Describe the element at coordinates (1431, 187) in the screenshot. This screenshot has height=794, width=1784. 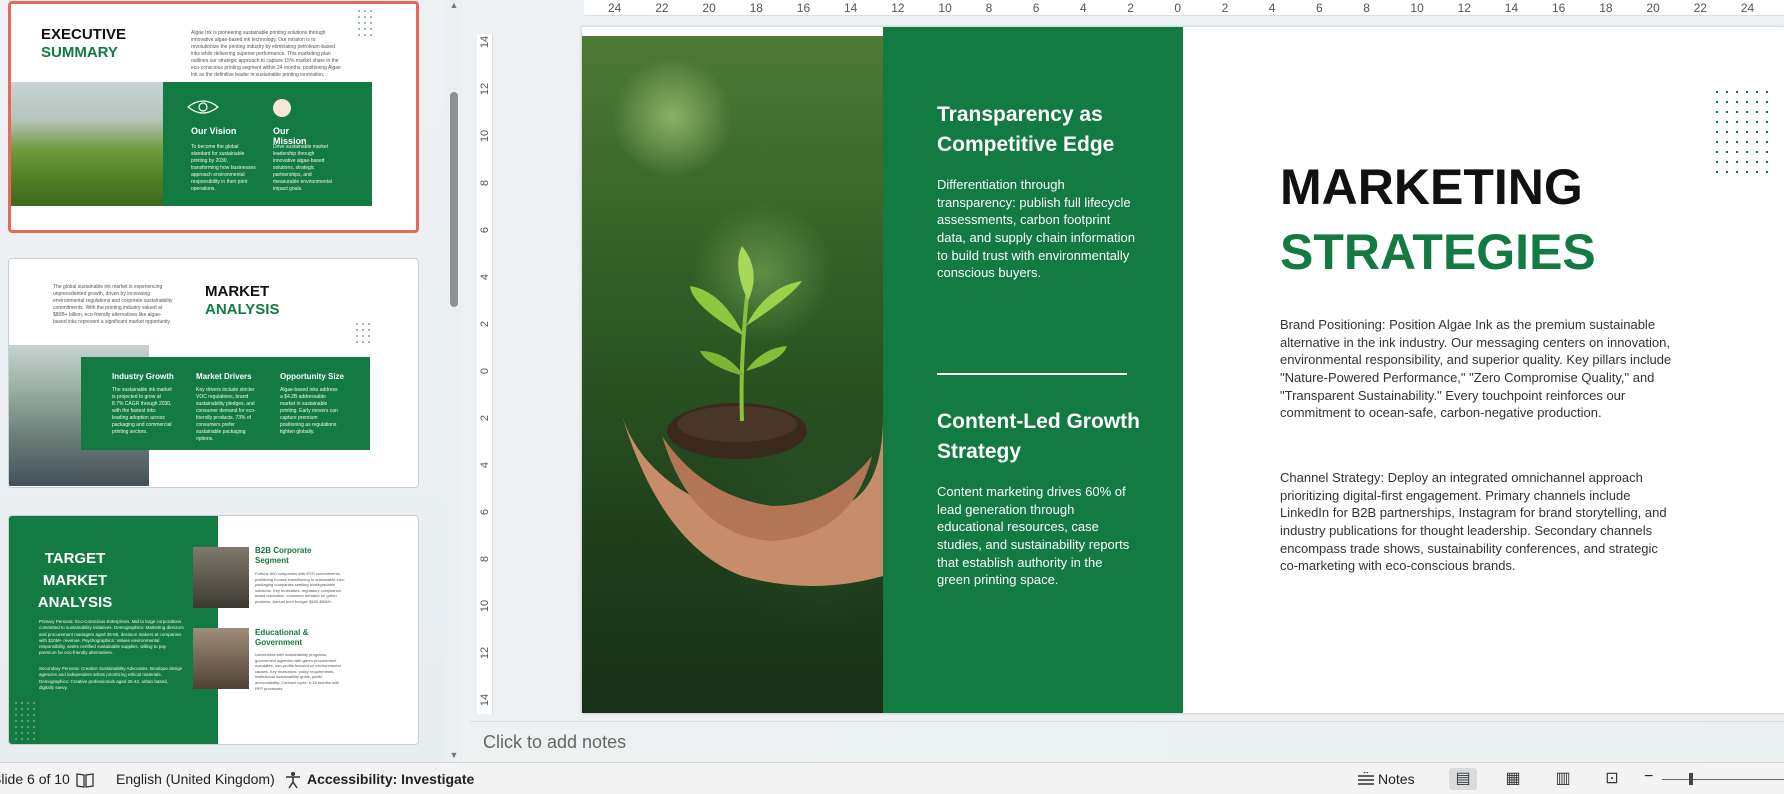
I see `slide-title-line1: MARKETING` at that location.